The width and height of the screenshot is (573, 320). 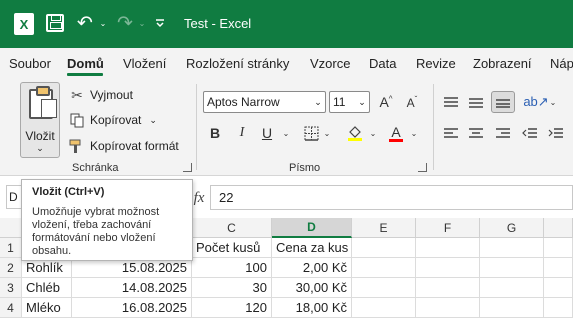 What do you see at coordinates (558, 248) in the screenshot?
I see `cell-h1` at bounding box center [558, 248].